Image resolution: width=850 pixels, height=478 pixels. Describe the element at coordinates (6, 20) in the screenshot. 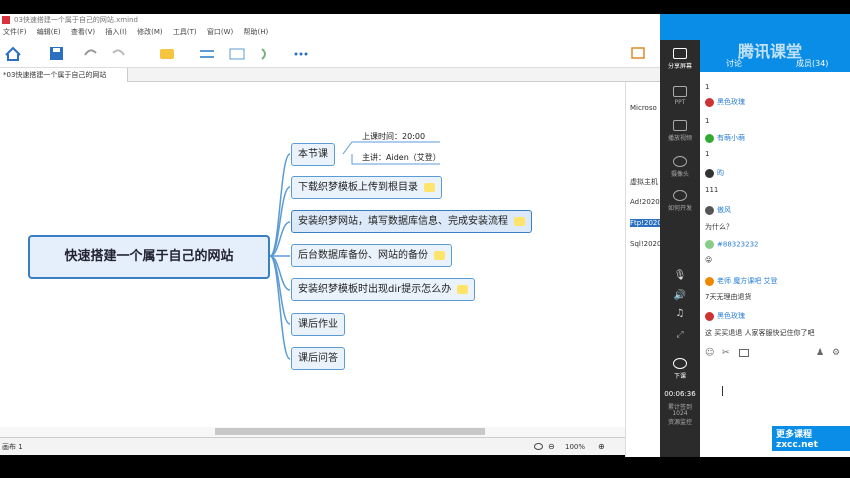

I see `xmind-logo-icon` at that location.